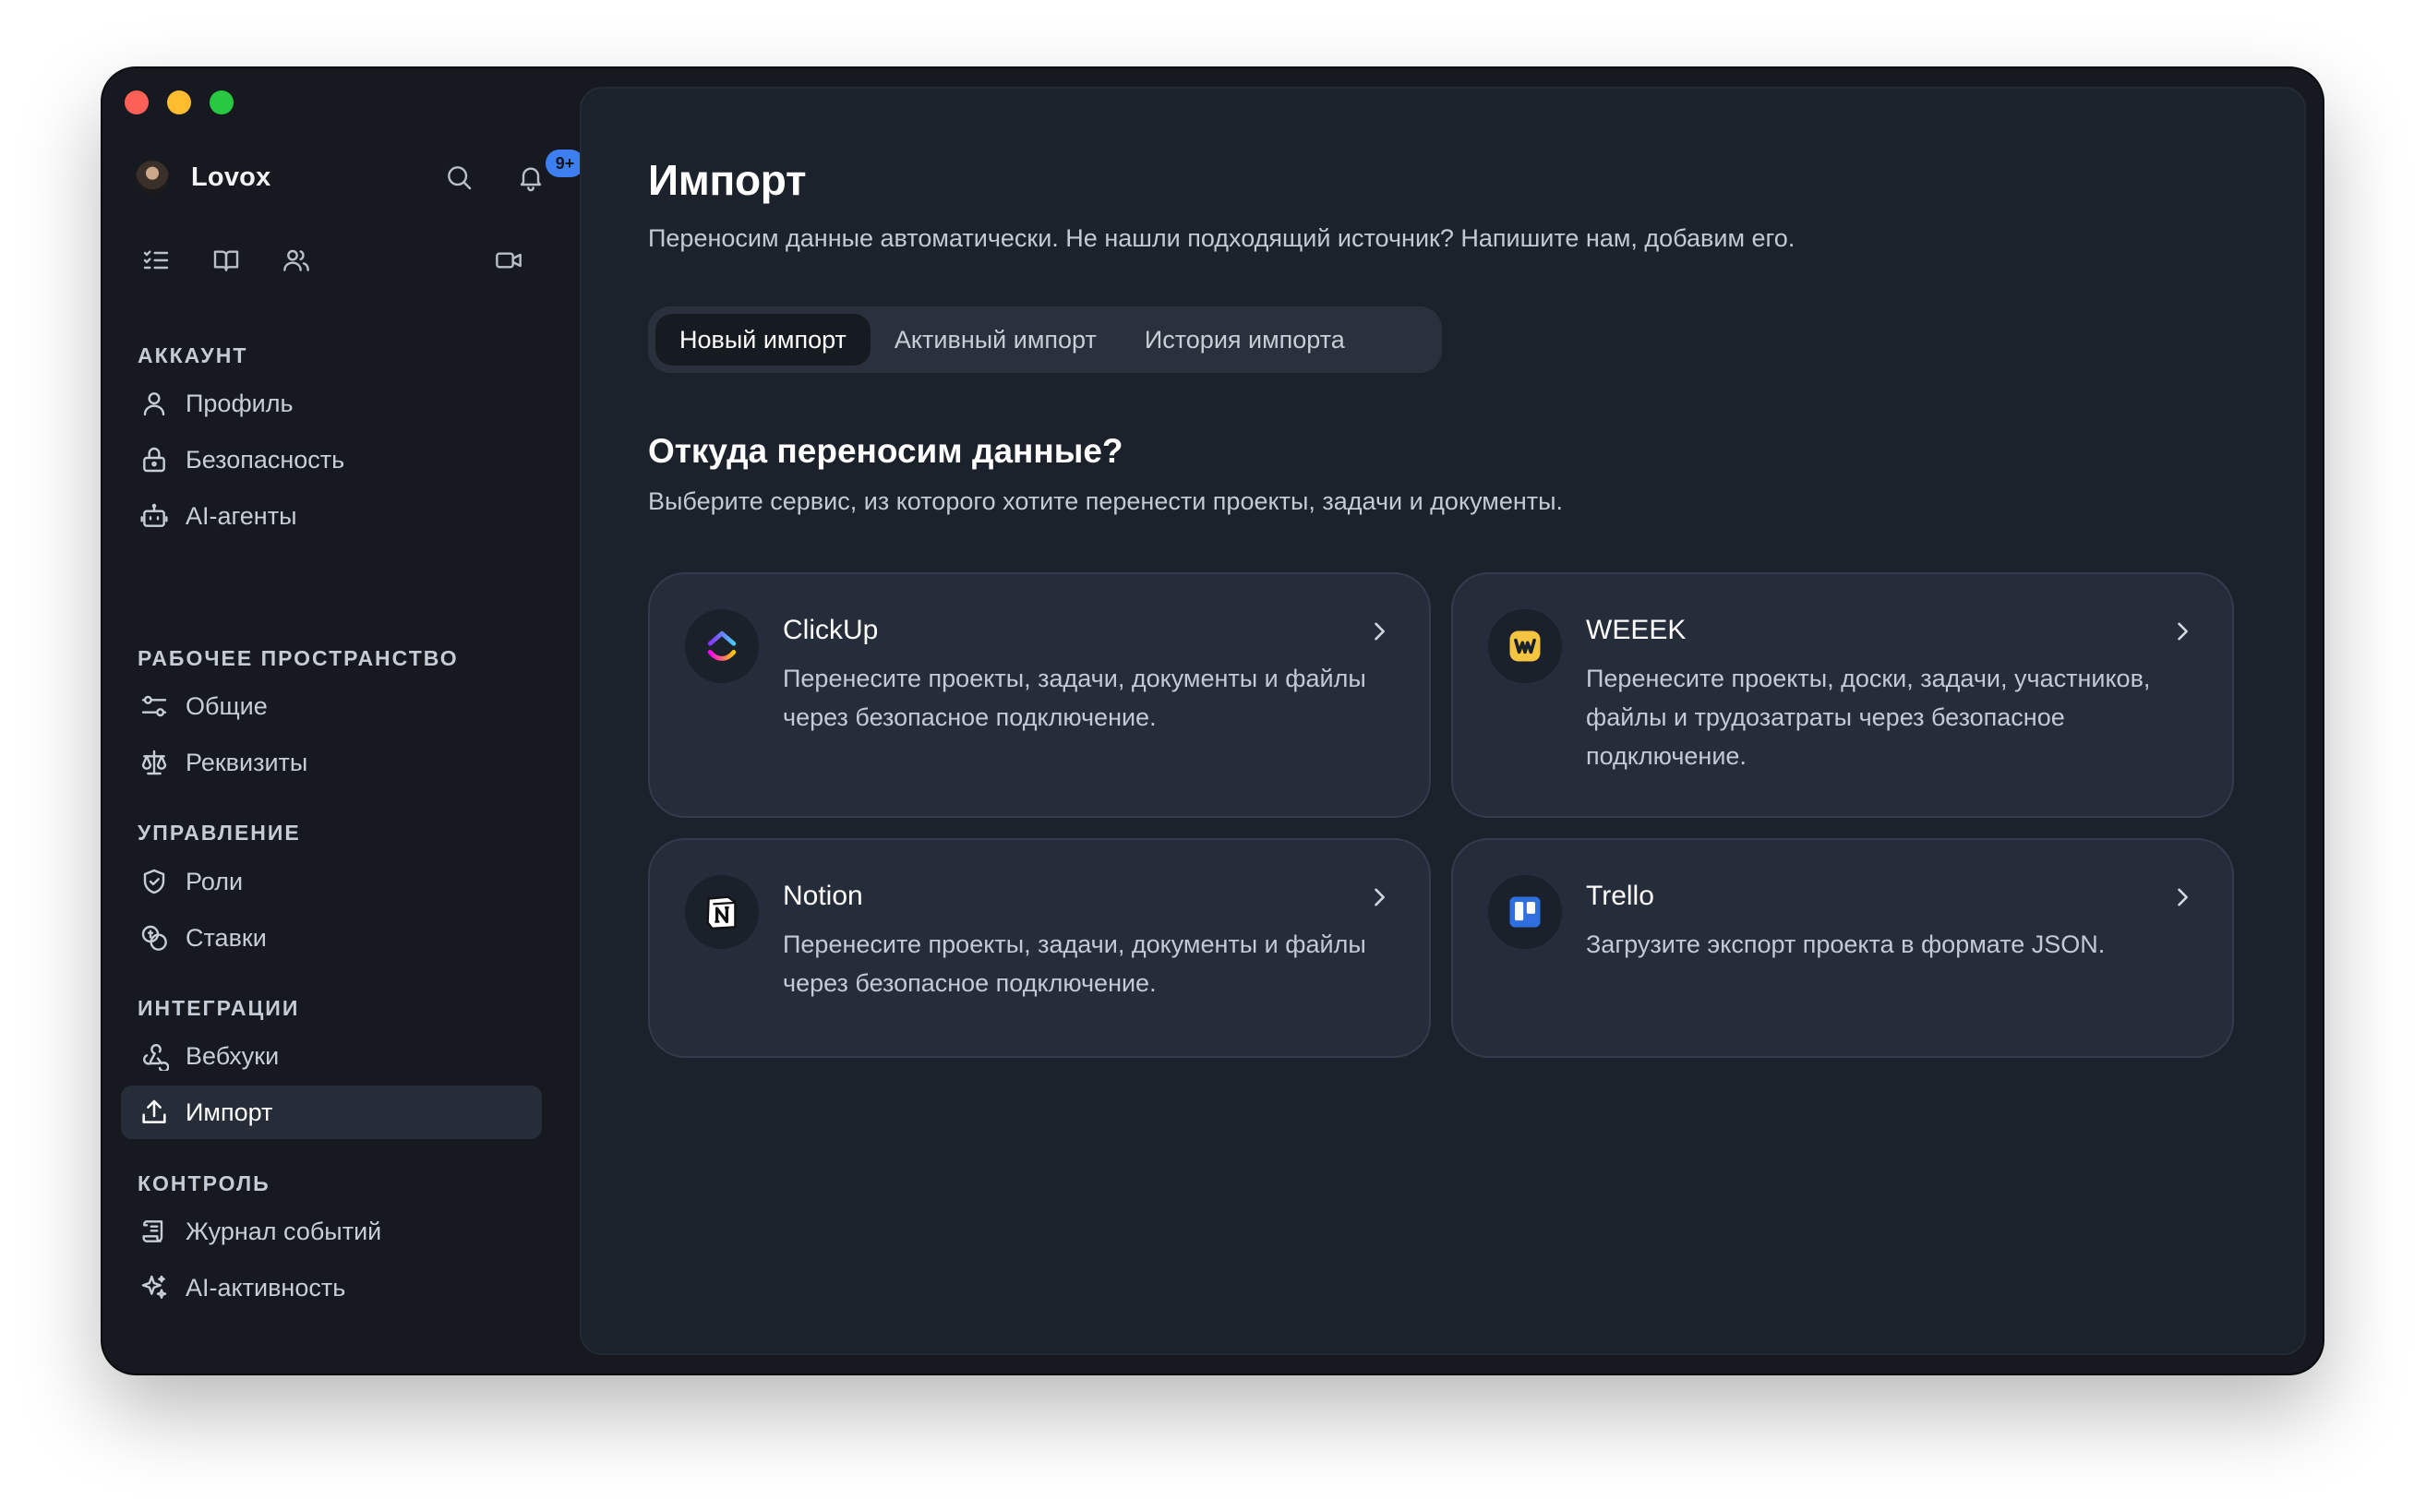  Describe the element at coordinates (298, 658) in the screenshot. I see `section-title-workspace: РАБОЧЕЕ ПРОСТРАНСТВО` at that location.